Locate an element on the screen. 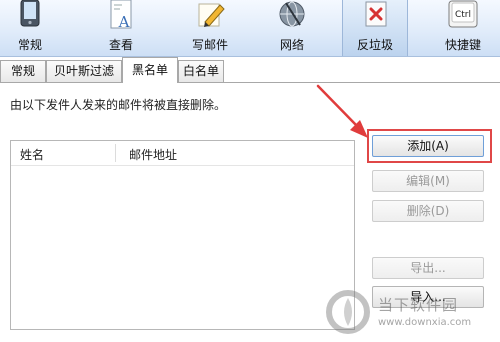  annotation-arrow is located at coordinates (342, 111).